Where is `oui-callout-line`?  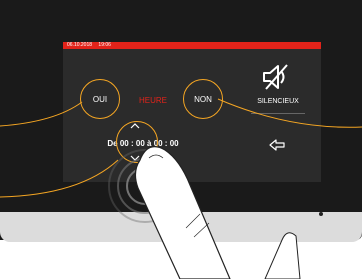 oui-callout-line is located at coordinates (41, 114).